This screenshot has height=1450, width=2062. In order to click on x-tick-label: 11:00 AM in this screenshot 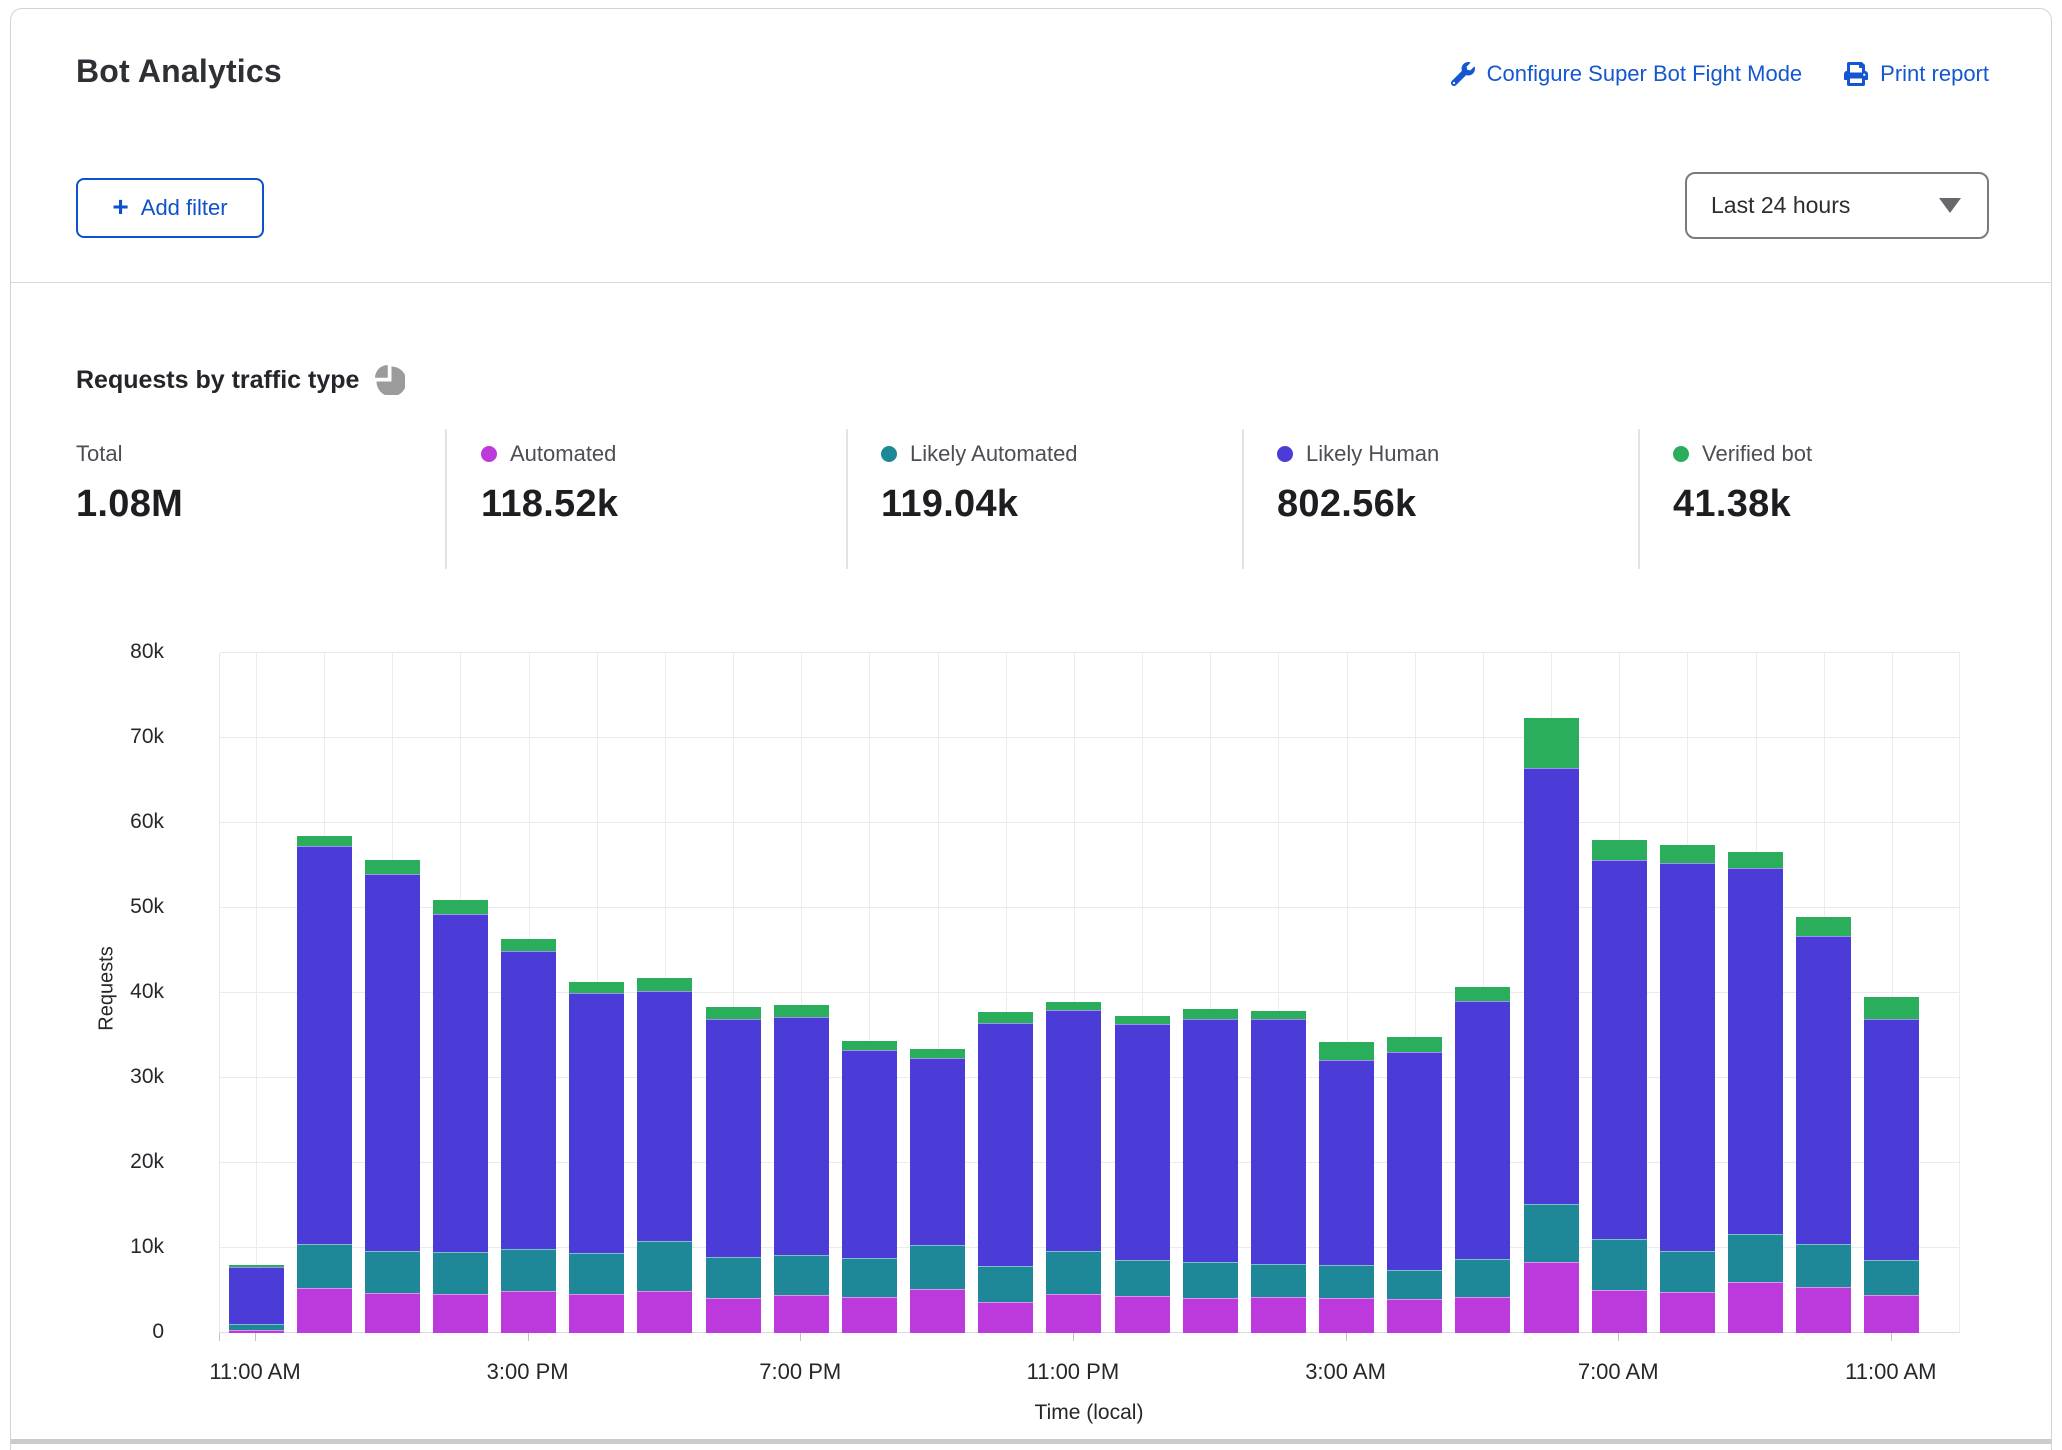, I will do `click(255, 1371)`.